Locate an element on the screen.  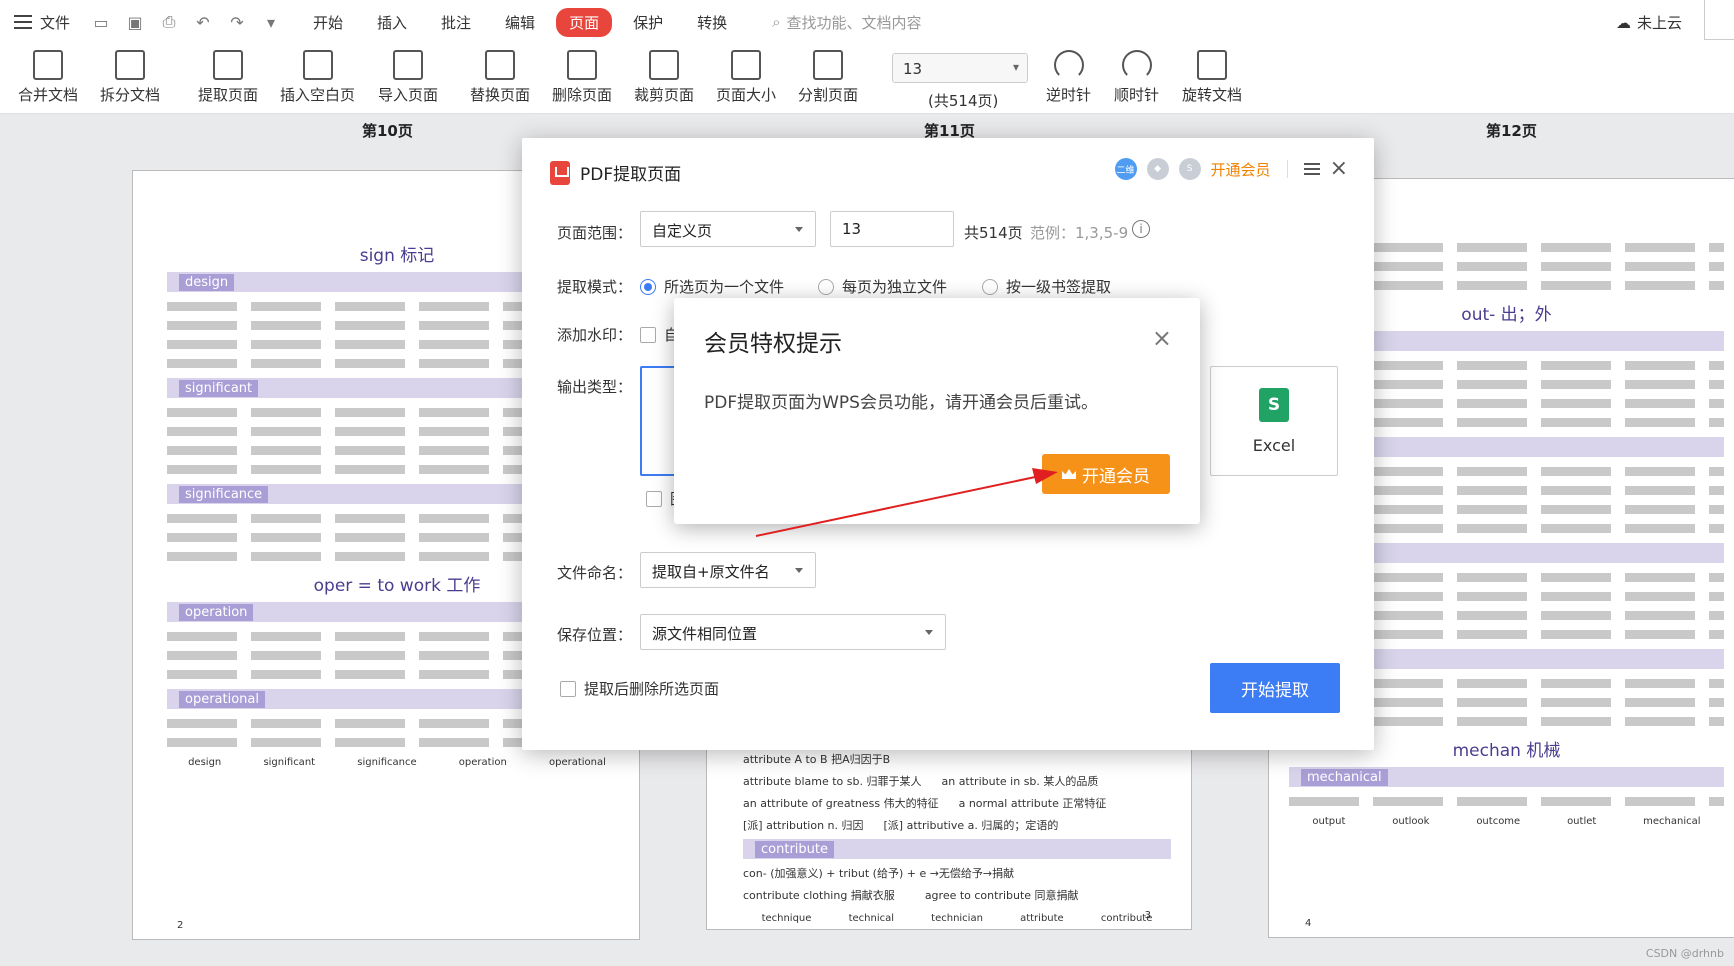
annotation-arrow is located at coordinates (906, 502).